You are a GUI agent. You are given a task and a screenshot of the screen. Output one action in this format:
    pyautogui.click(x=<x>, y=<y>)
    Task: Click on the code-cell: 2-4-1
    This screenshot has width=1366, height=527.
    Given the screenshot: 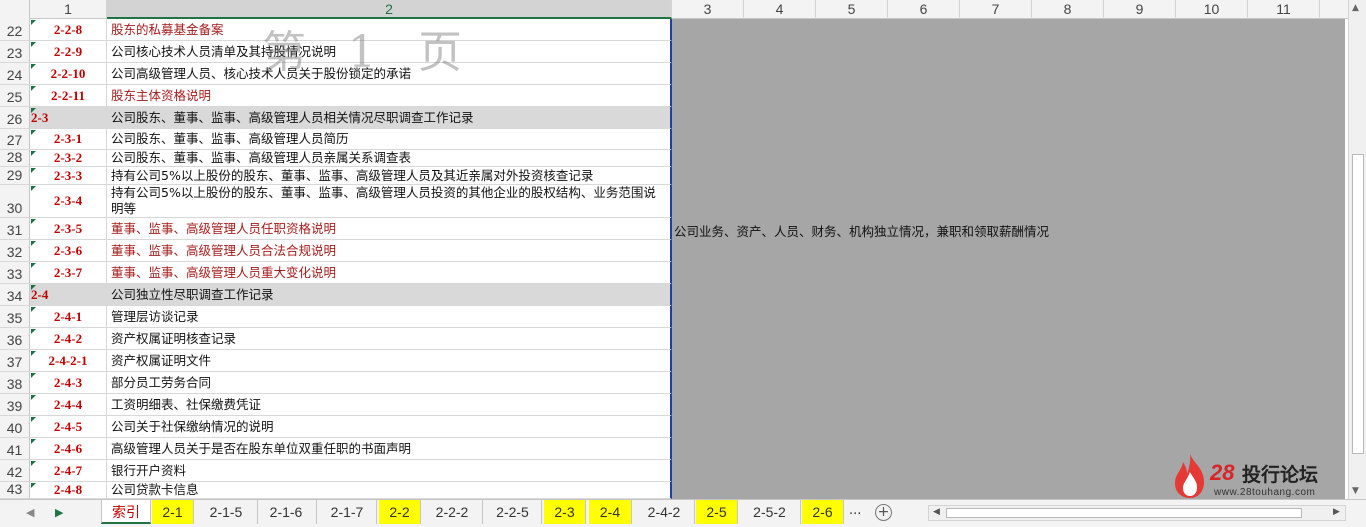 What is the action you would take?
    pyautogui.click(x=68, y=317)
    